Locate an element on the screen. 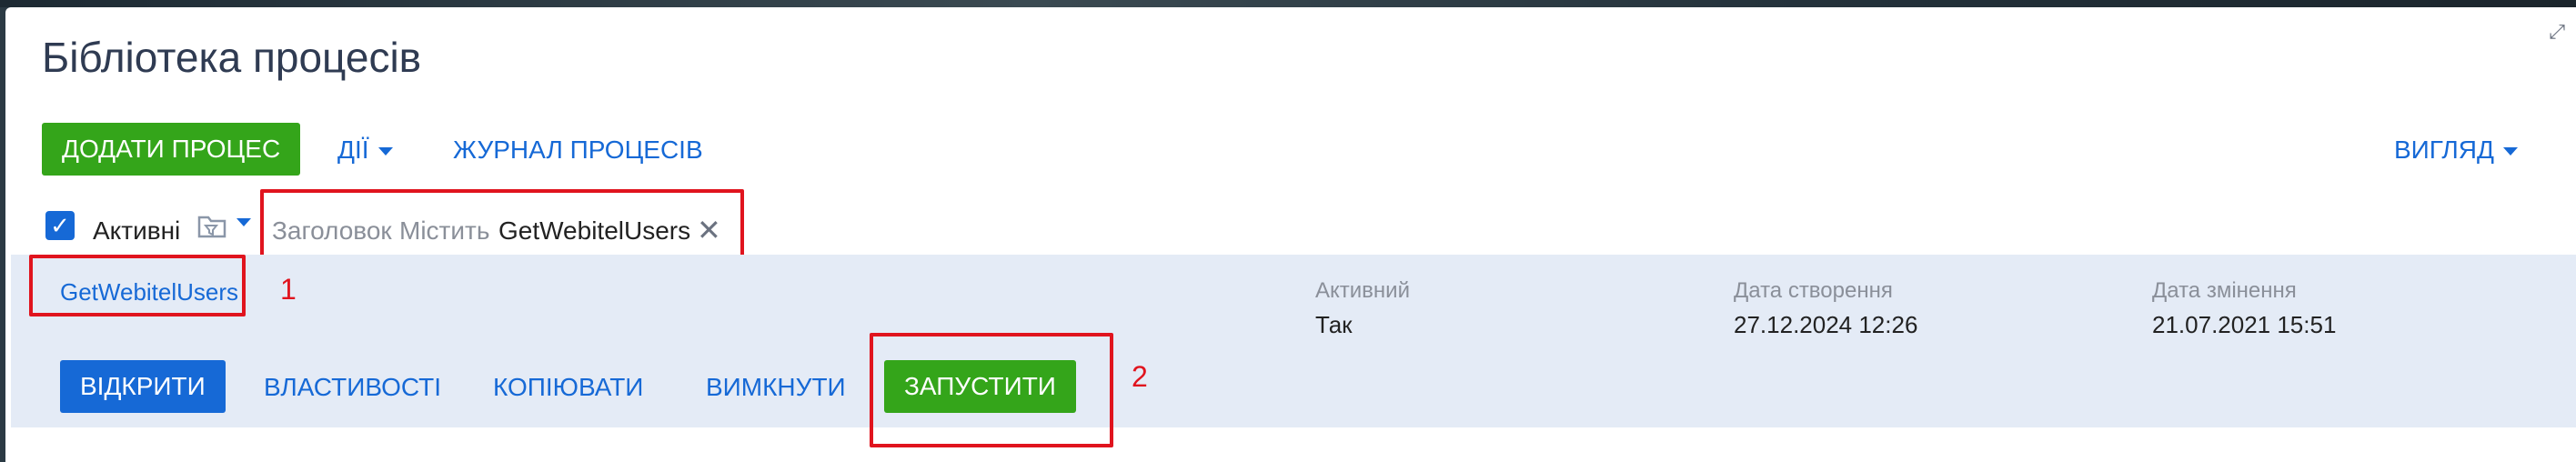 This screenshot has width=2576, height=462. filter-dropdown is located at coordinates (243, 223).